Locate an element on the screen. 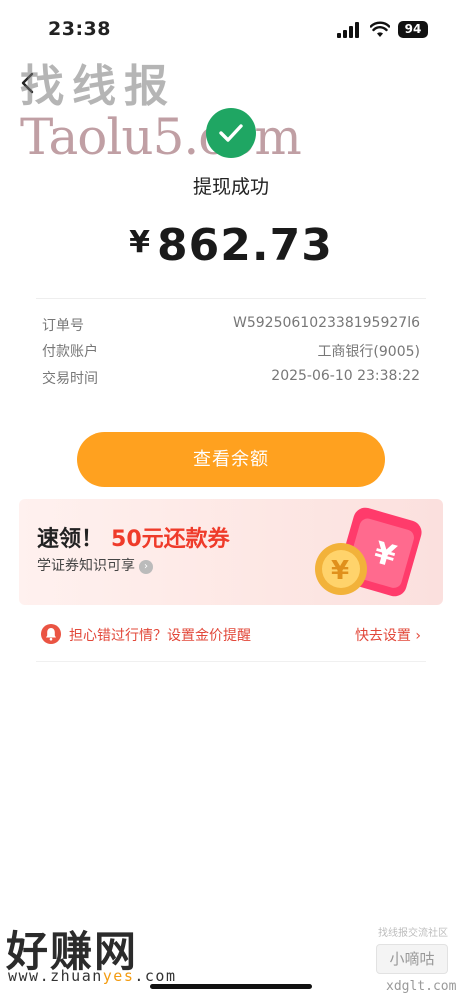  detail-value: 2025-06-10 23:38:22 is located at coordinates (345, 376).